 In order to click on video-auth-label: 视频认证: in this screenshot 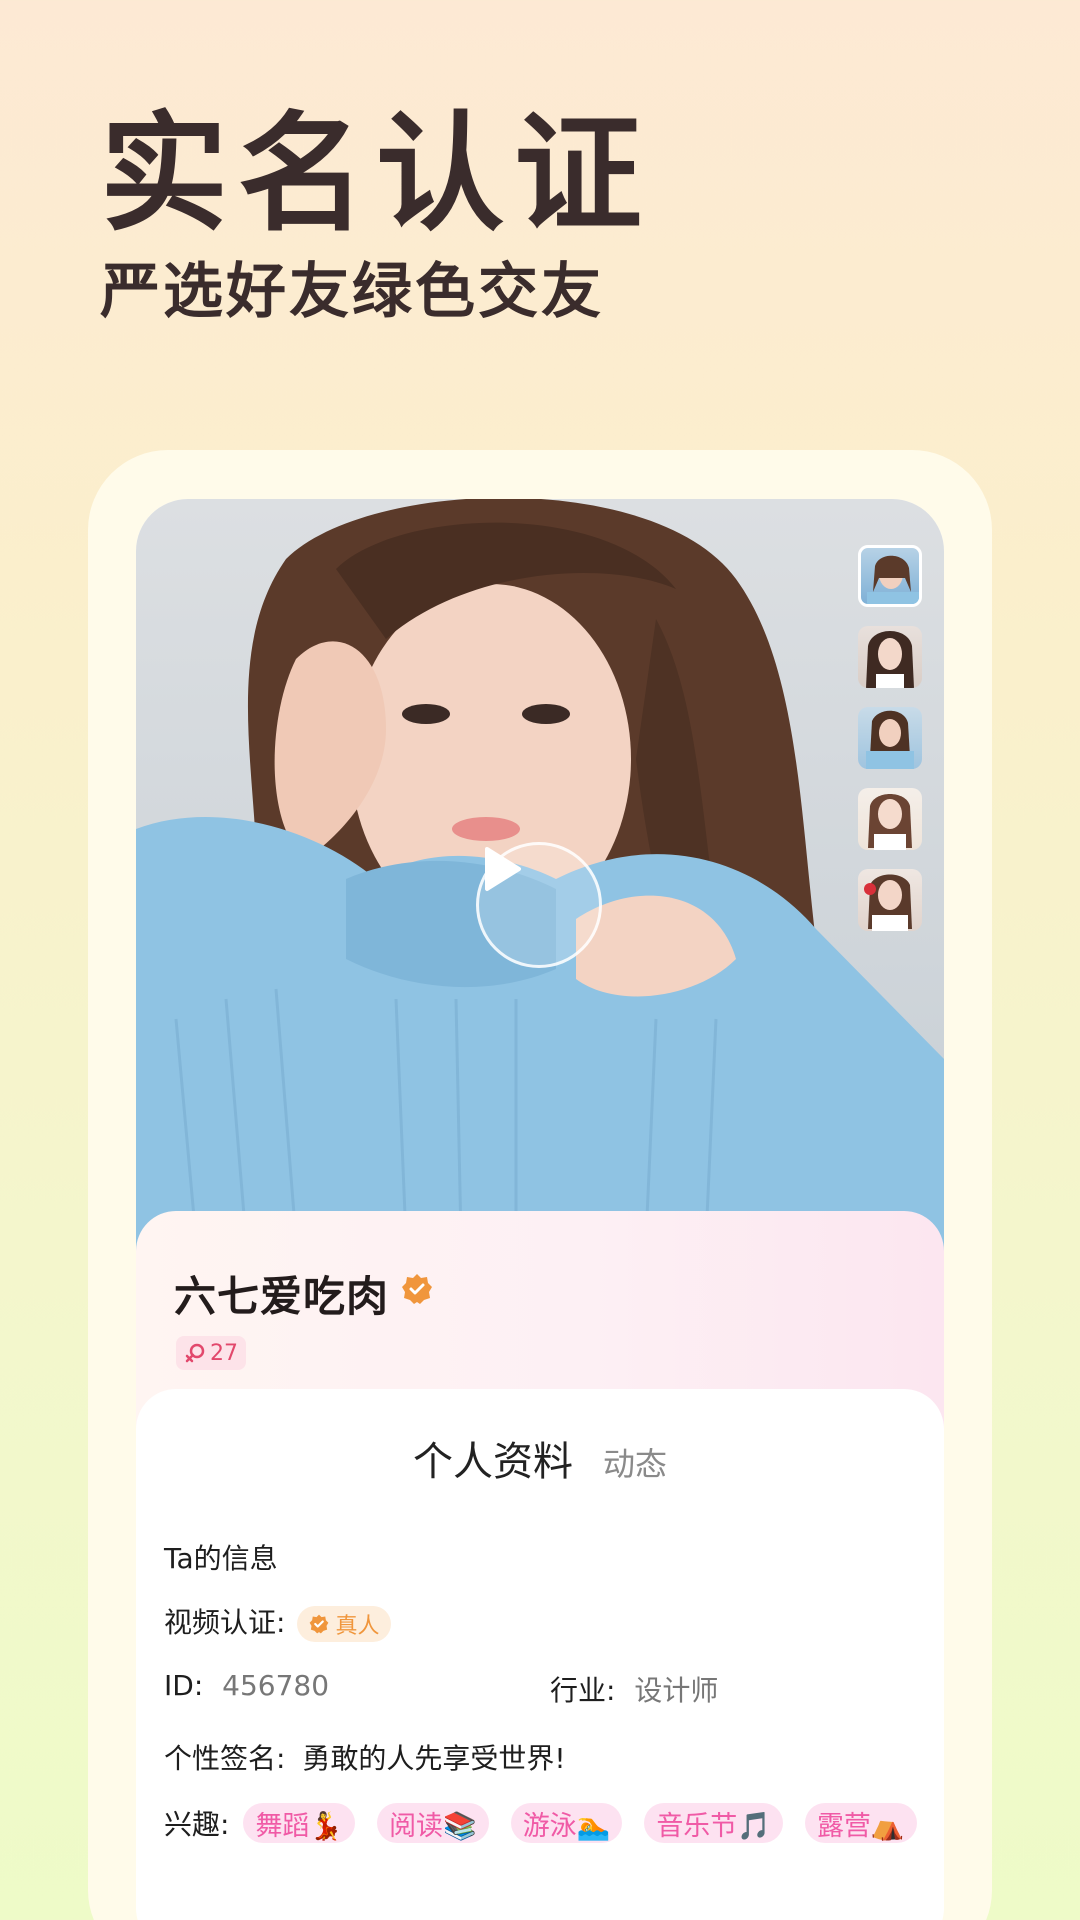, I will do `click(225, 1622)`.